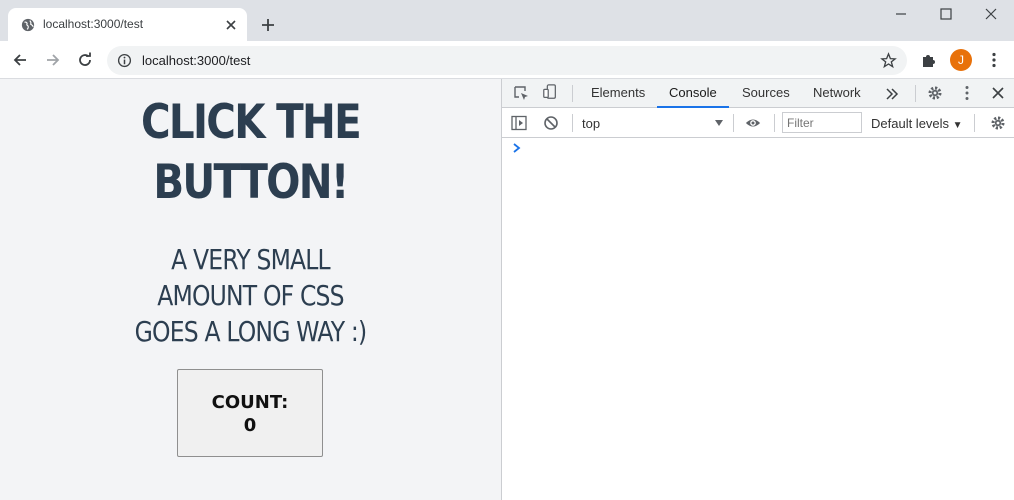  I want to click on address-bar: localhost:3000/test, so click(507, 60).